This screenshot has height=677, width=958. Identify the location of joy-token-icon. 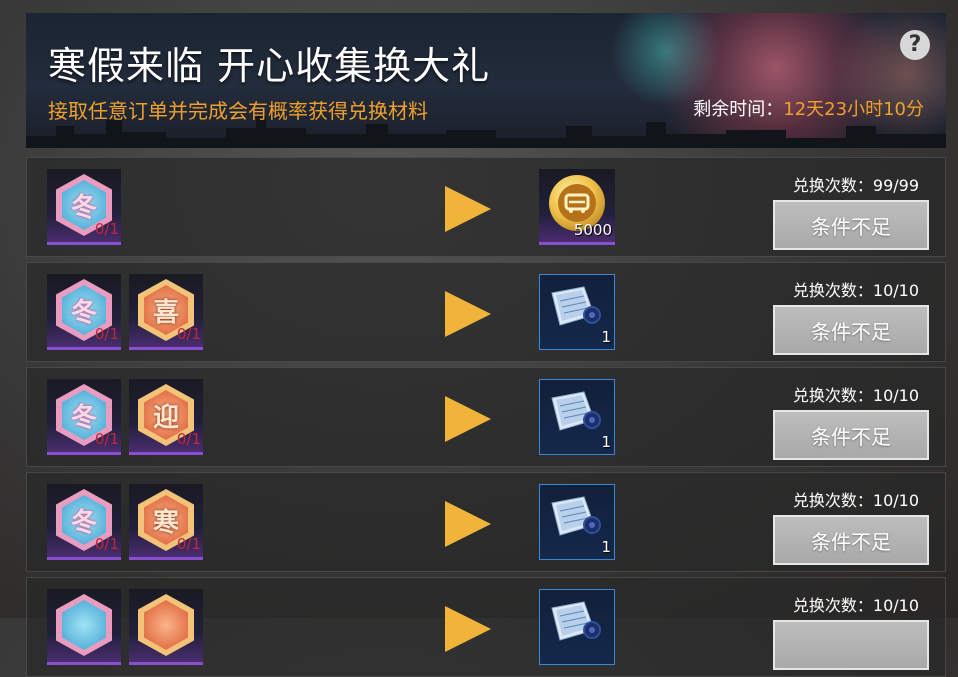
(166, 625).